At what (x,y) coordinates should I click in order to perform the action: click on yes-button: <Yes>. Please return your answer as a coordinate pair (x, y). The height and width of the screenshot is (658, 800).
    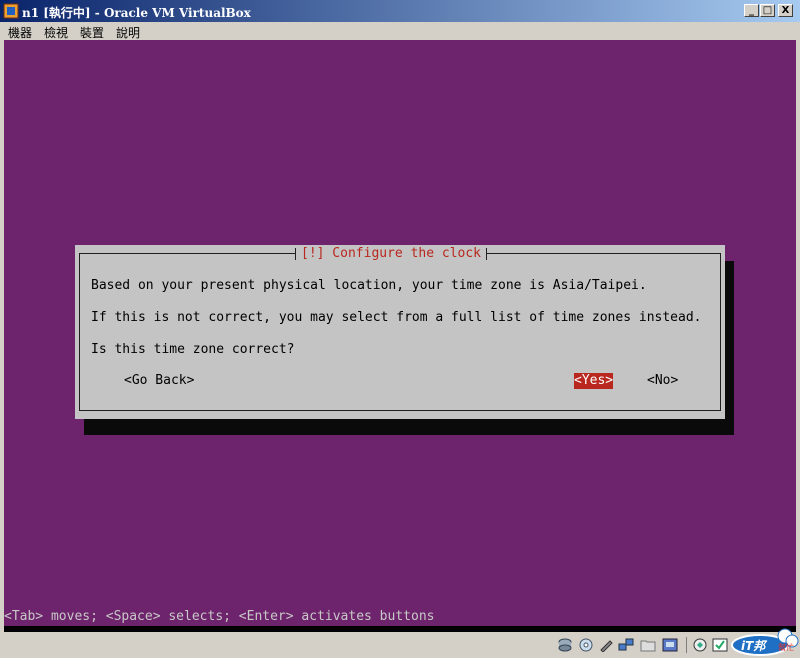
    Looking at the image, I should click on (594, 381).